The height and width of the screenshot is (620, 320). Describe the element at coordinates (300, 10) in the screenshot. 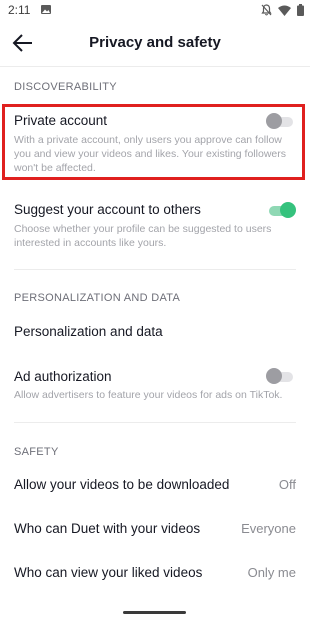

I see `battery-icon` at that location.